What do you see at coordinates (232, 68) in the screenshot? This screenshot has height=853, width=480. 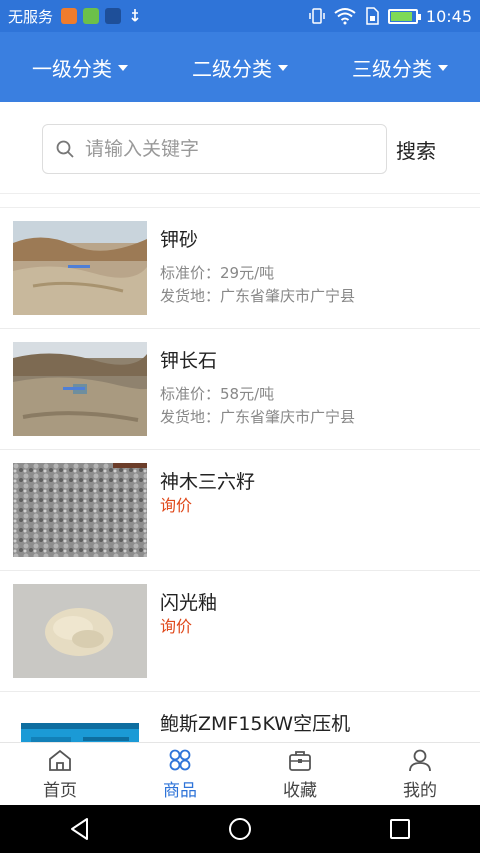 I see `category-label: 二级分类` at bounding box center [232, 68].